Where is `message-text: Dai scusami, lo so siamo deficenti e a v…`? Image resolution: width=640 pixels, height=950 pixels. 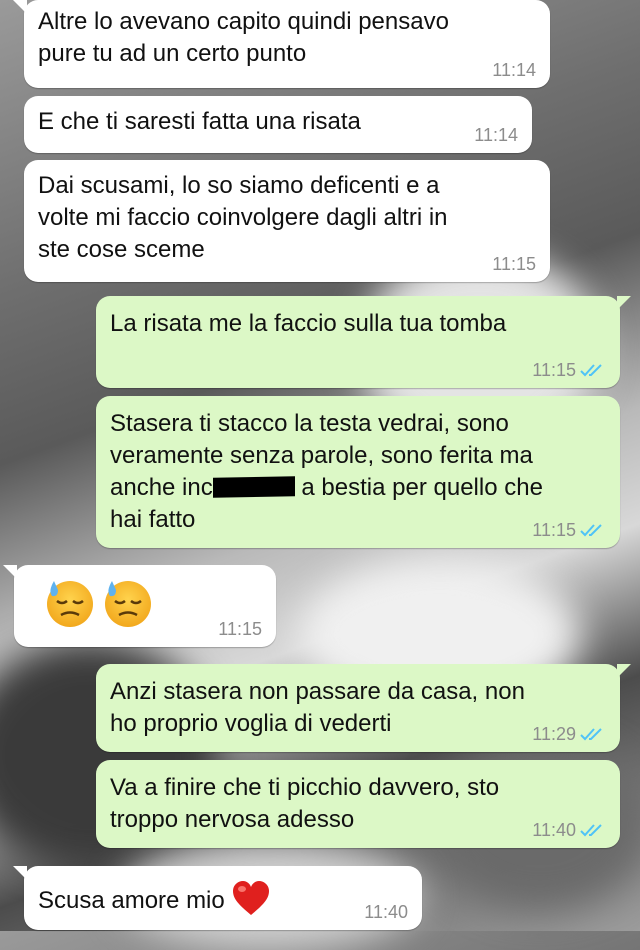 message-text: Dai scusami, lo so siamo deficenti e a v… is located at coordinates (243, 217).